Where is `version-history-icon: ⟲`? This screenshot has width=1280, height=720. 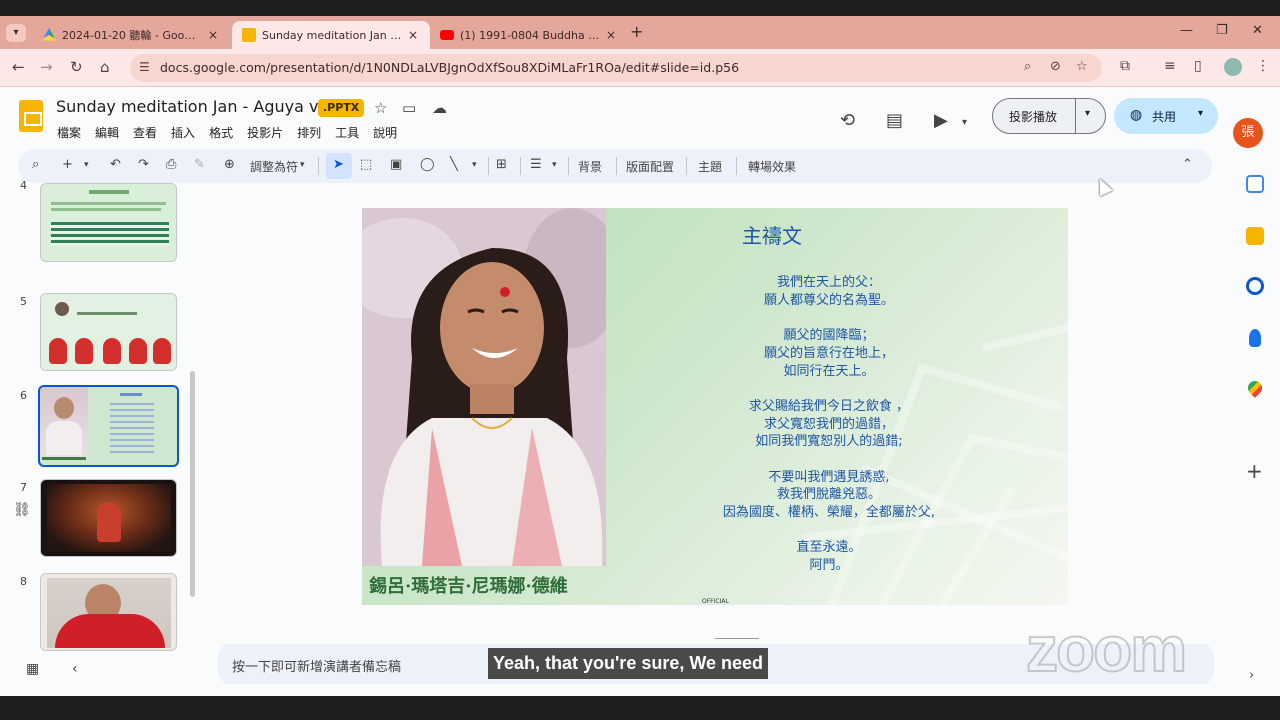 version-history-icon: ⟲ is located at coordinates (847, 120).